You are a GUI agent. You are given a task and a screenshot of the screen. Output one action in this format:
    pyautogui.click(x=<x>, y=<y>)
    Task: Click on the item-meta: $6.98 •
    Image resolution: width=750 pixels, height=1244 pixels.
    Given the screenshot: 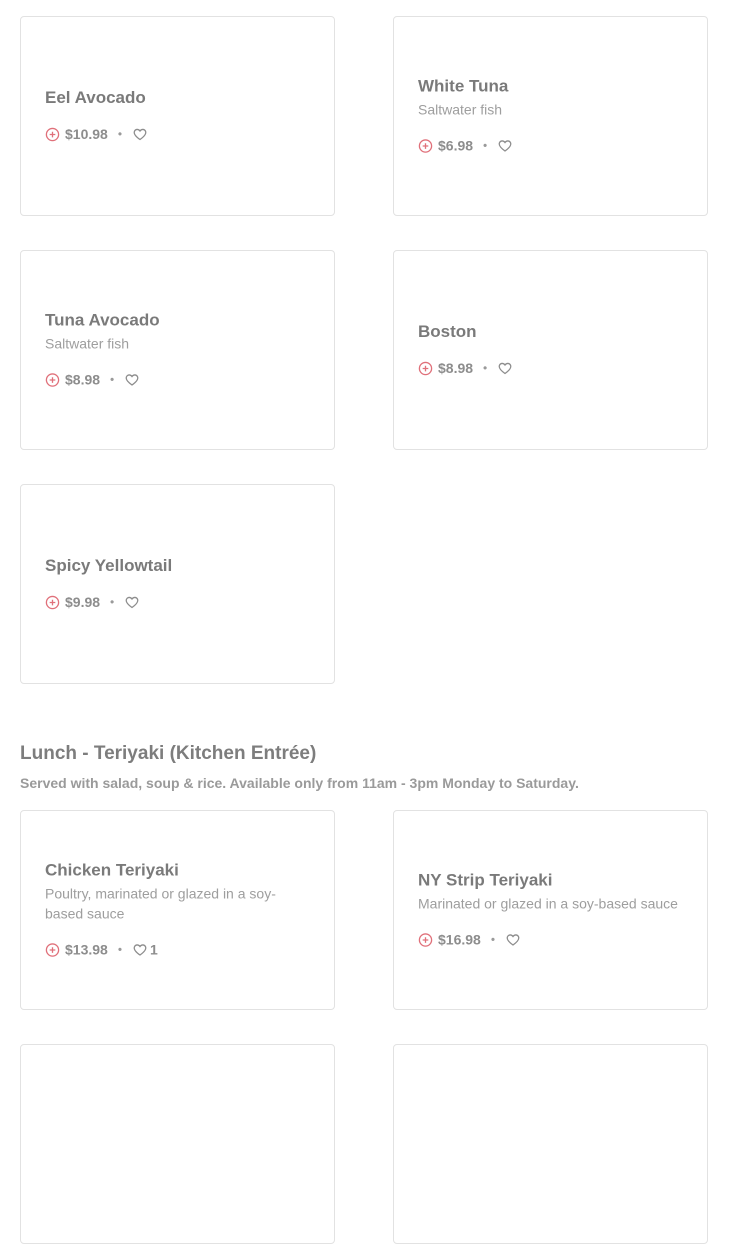 What is the action you would take?
    pyautogui.click(x=550, y=146)
    